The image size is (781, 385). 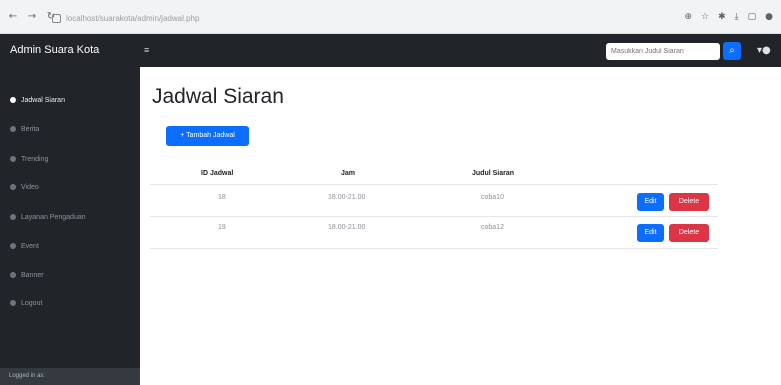 What do you see at coordinates (769, 17) in the screenshot?
I see `profile-icon: ●` at bounding box center [769, 17].